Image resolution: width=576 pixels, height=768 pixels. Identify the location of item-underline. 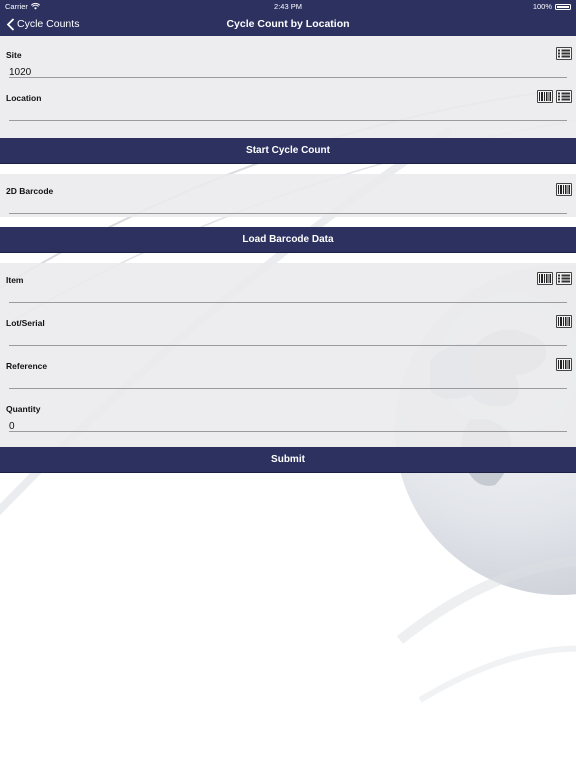
(288, 302).